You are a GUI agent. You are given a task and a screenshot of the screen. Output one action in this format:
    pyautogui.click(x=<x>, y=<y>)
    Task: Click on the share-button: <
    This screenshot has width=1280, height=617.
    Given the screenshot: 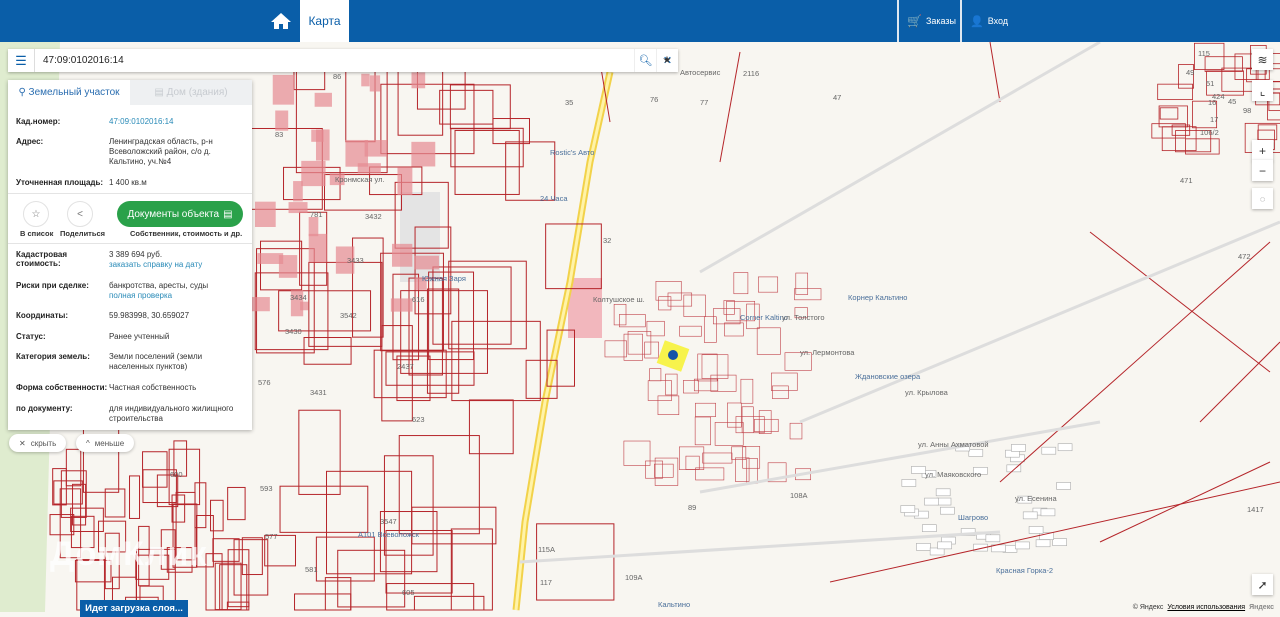 What is the action you would take?
    pyautogui.click(x=80, y=214)
    